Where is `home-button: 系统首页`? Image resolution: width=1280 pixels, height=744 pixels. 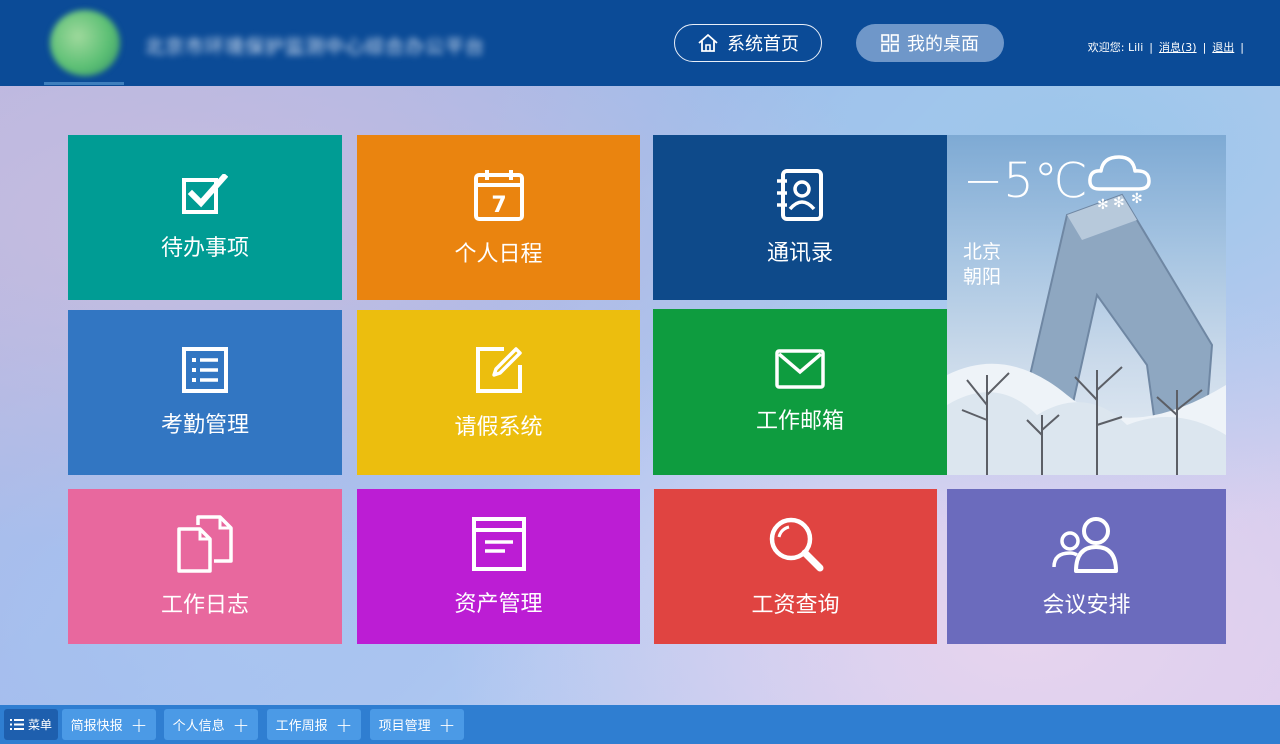 home-button: 系统首页 is located at coordinates (748, 43).